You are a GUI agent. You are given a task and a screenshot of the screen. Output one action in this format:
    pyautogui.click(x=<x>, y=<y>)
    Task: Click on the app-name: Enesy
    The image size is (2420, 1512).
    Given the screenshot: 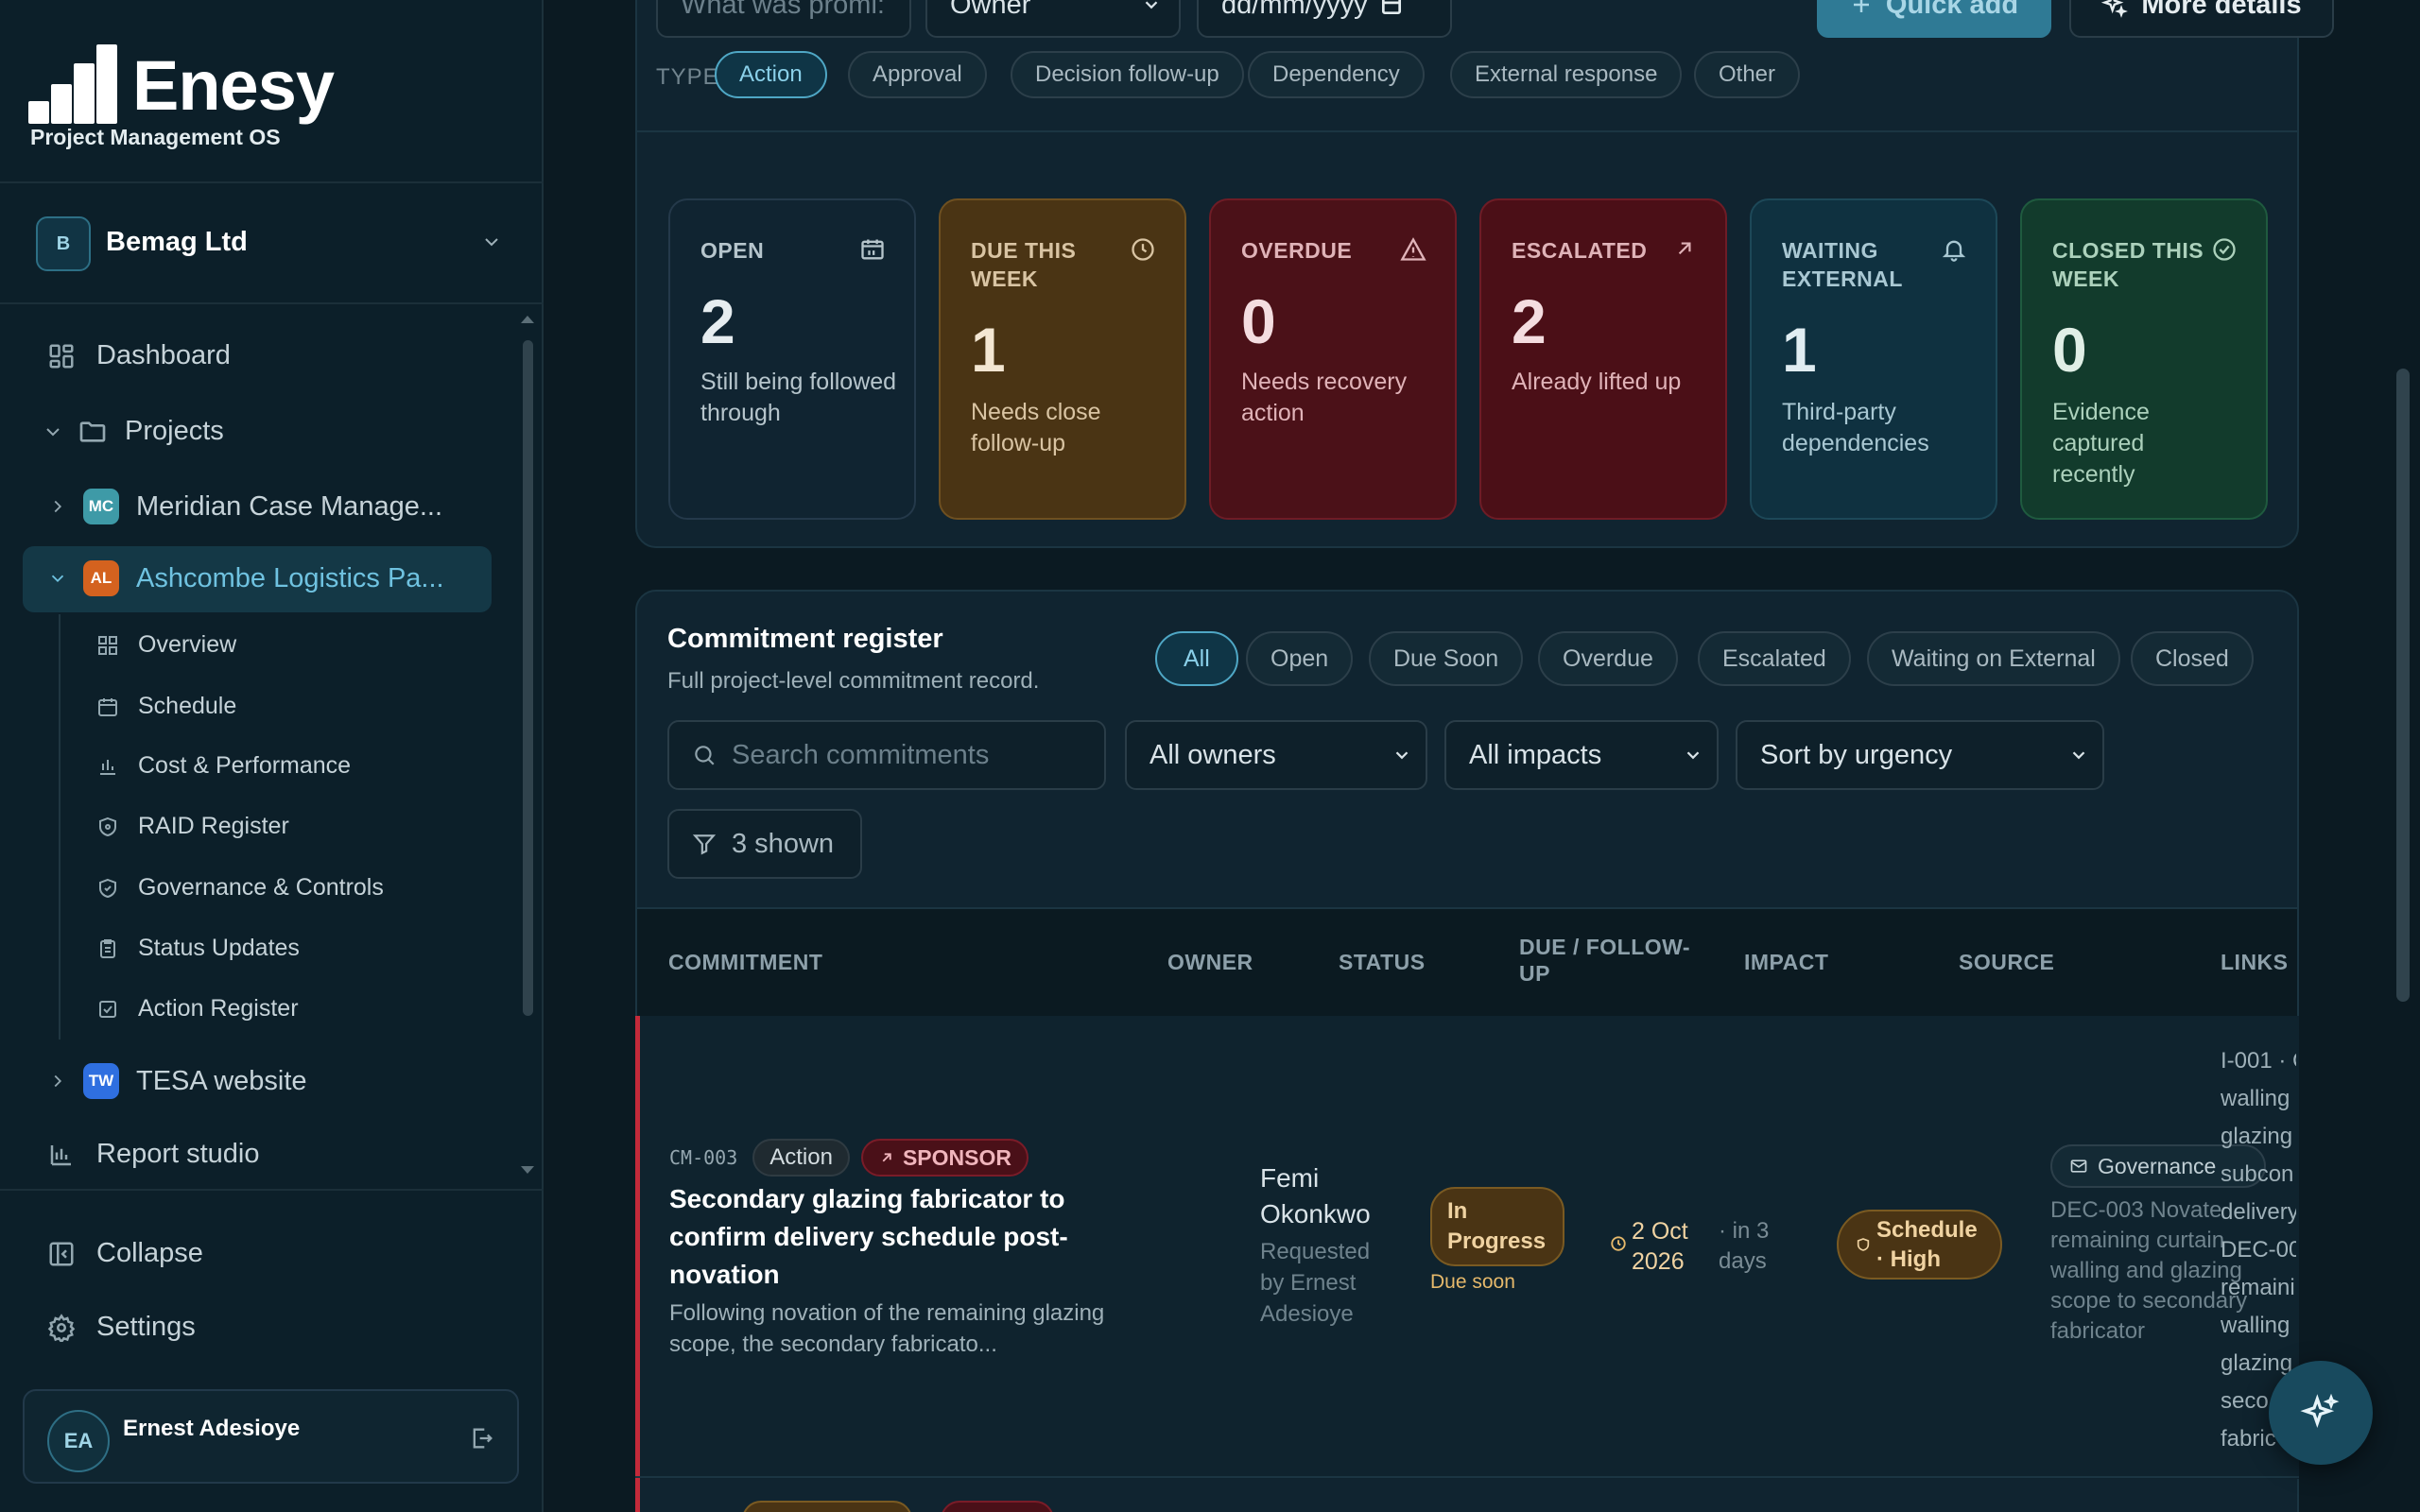 What is the action you would take?
    pyautogui.click(x=234, y=85)
    